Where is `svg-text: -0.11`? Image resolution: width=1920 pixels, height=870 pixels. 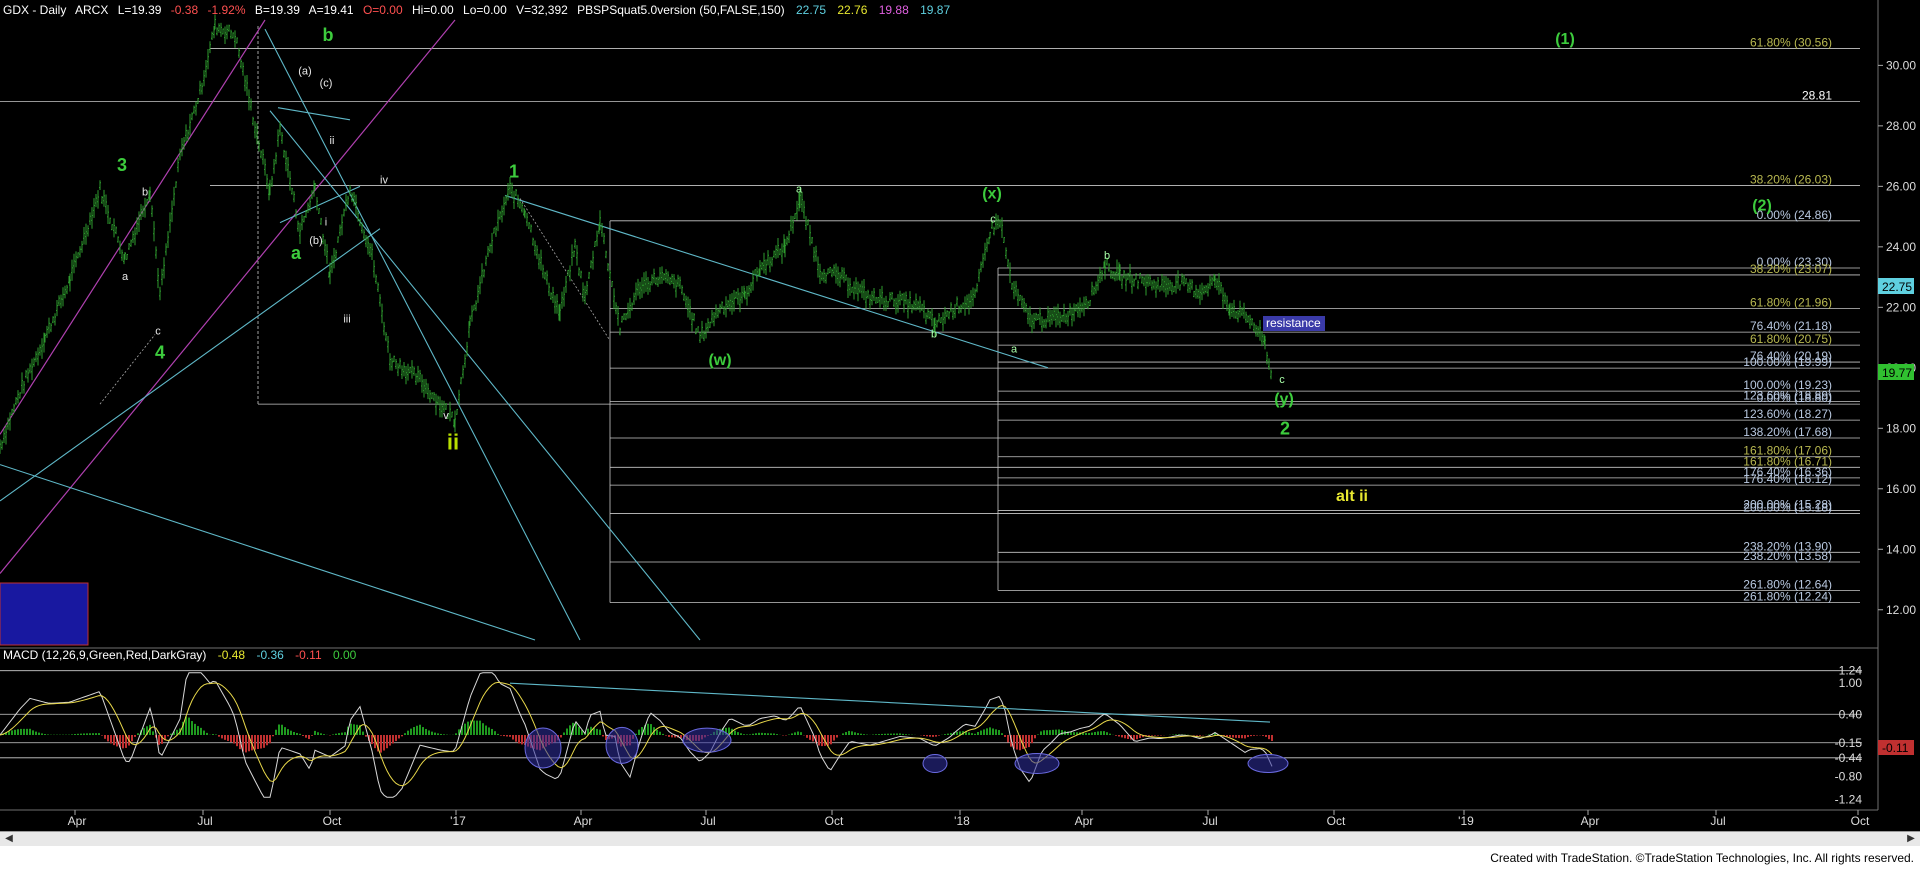 svg-text: -0.11 is located at coordinates (1895, 748).